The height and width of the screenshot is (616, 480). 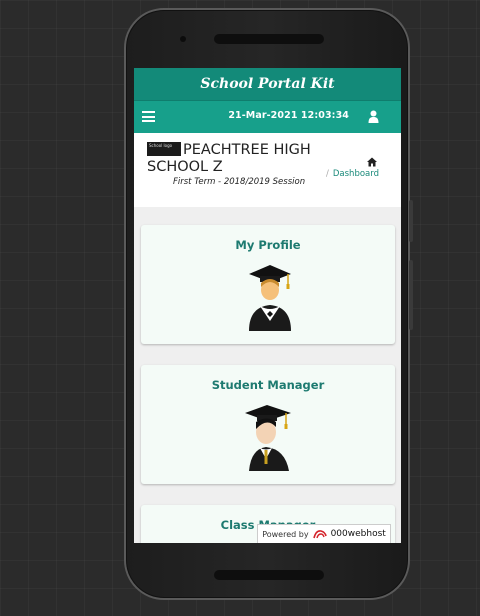 I want to click on powered-by-label: Powered by, so click(x=285, y=534).